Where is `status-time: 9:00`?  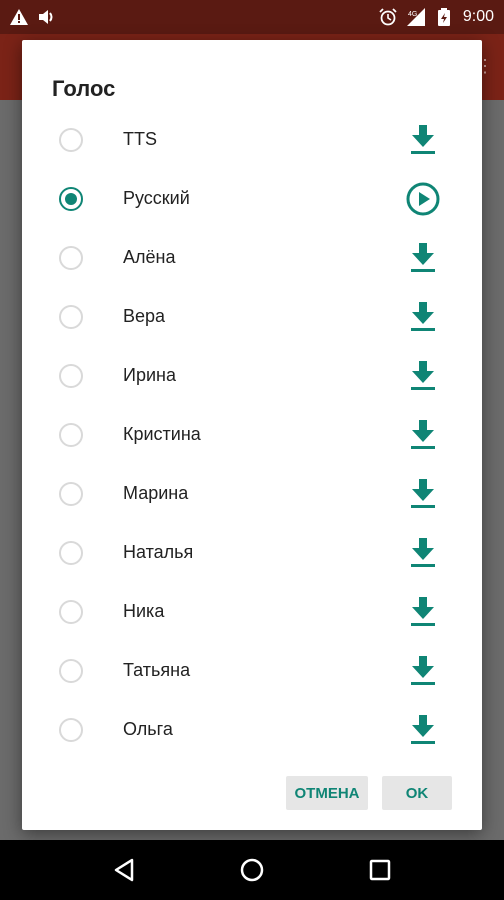 status-time: 9:00 is located at coordinates (478, 16).